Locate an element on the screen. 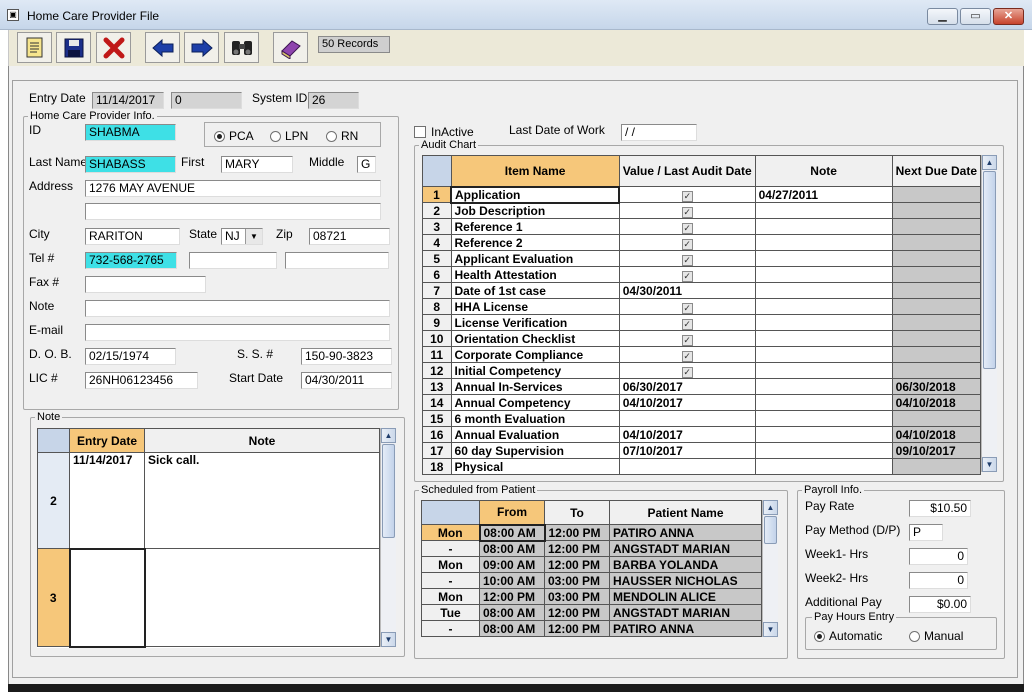 This screenshot has width=1032, height=695. scroll-up-icon: ▲ is located at coordinates (770, 507).